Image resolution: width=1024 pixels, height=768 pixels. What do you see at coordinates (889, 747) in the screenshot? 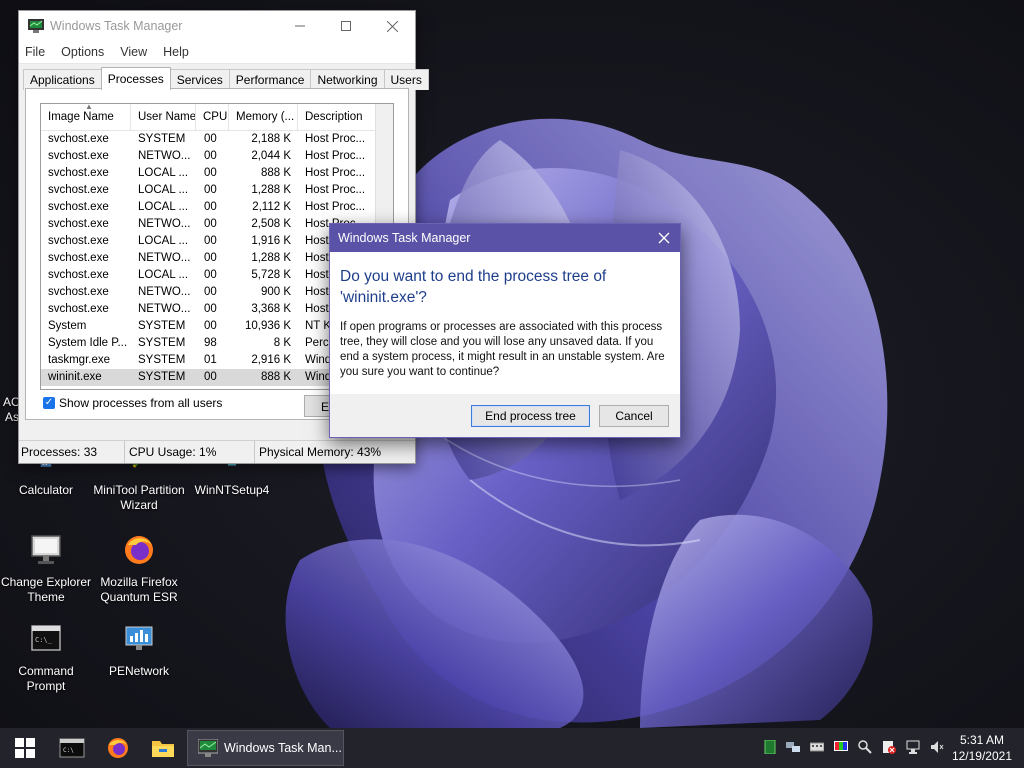
I see `tray-security-icon` at bounding box center [889, 747].